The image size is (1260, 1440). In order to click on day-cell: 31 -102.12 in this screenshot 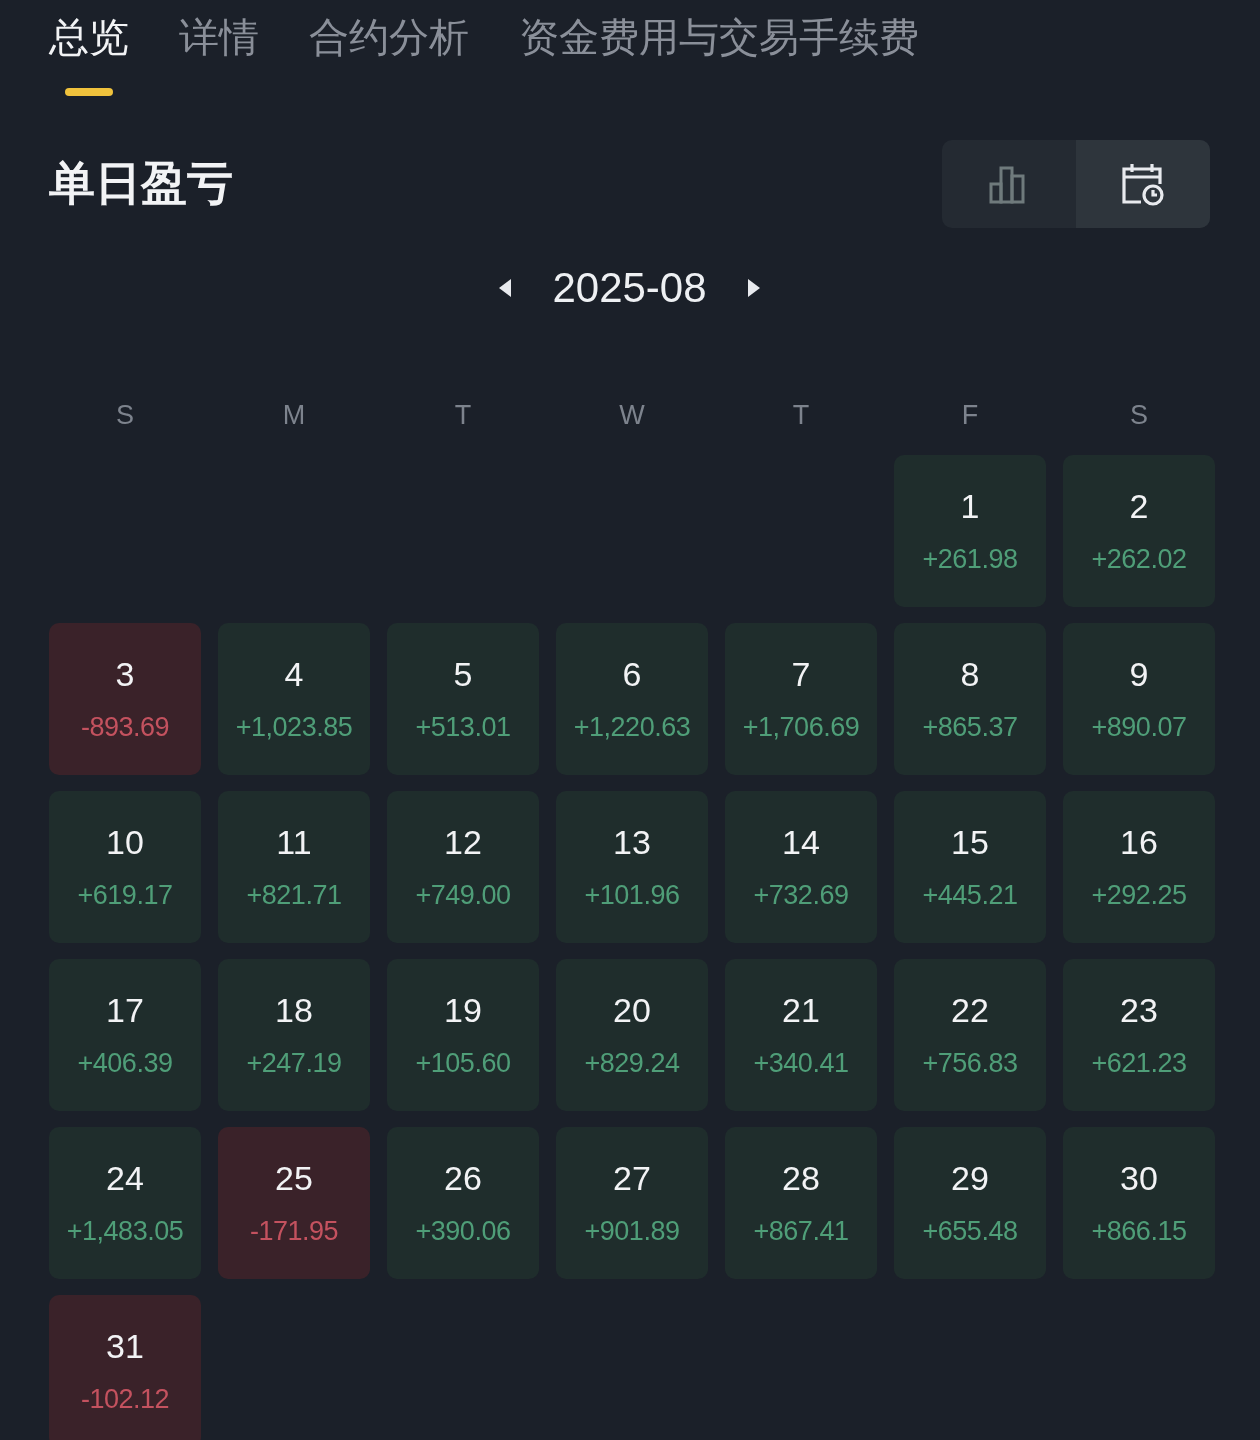, I will do `click(125, 1367)`.